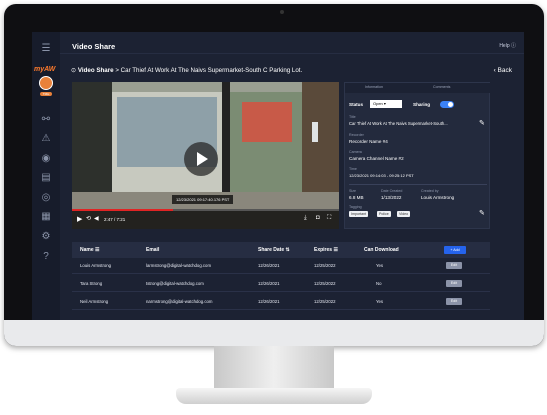  Describe the element at coordinates (482, 123) in the screenshot. I see `edit-title-icon: ✎` at that location.